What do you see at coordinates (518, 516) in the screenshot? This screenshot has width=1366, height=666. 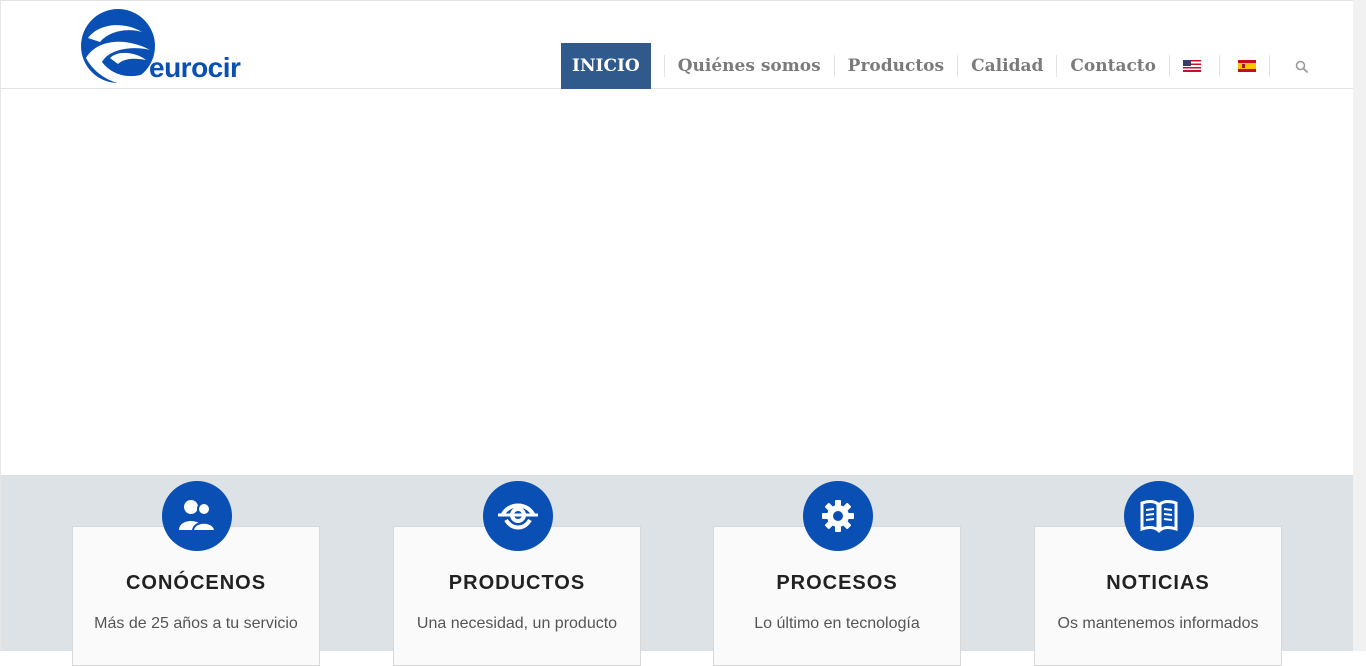 I see `eye-icon` at bounding box center [518, 516].